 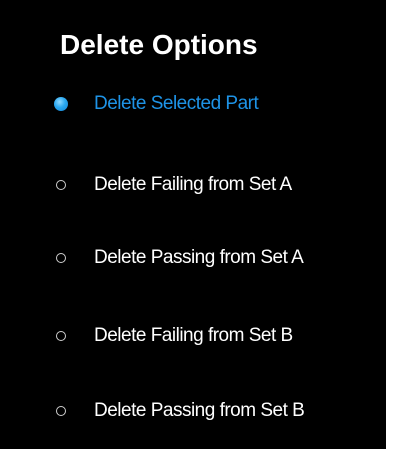 What do you see at coordinates (159, 44) in the screenshot?
I see `panel-title: Delete Options` at bounding box center [159, 44].